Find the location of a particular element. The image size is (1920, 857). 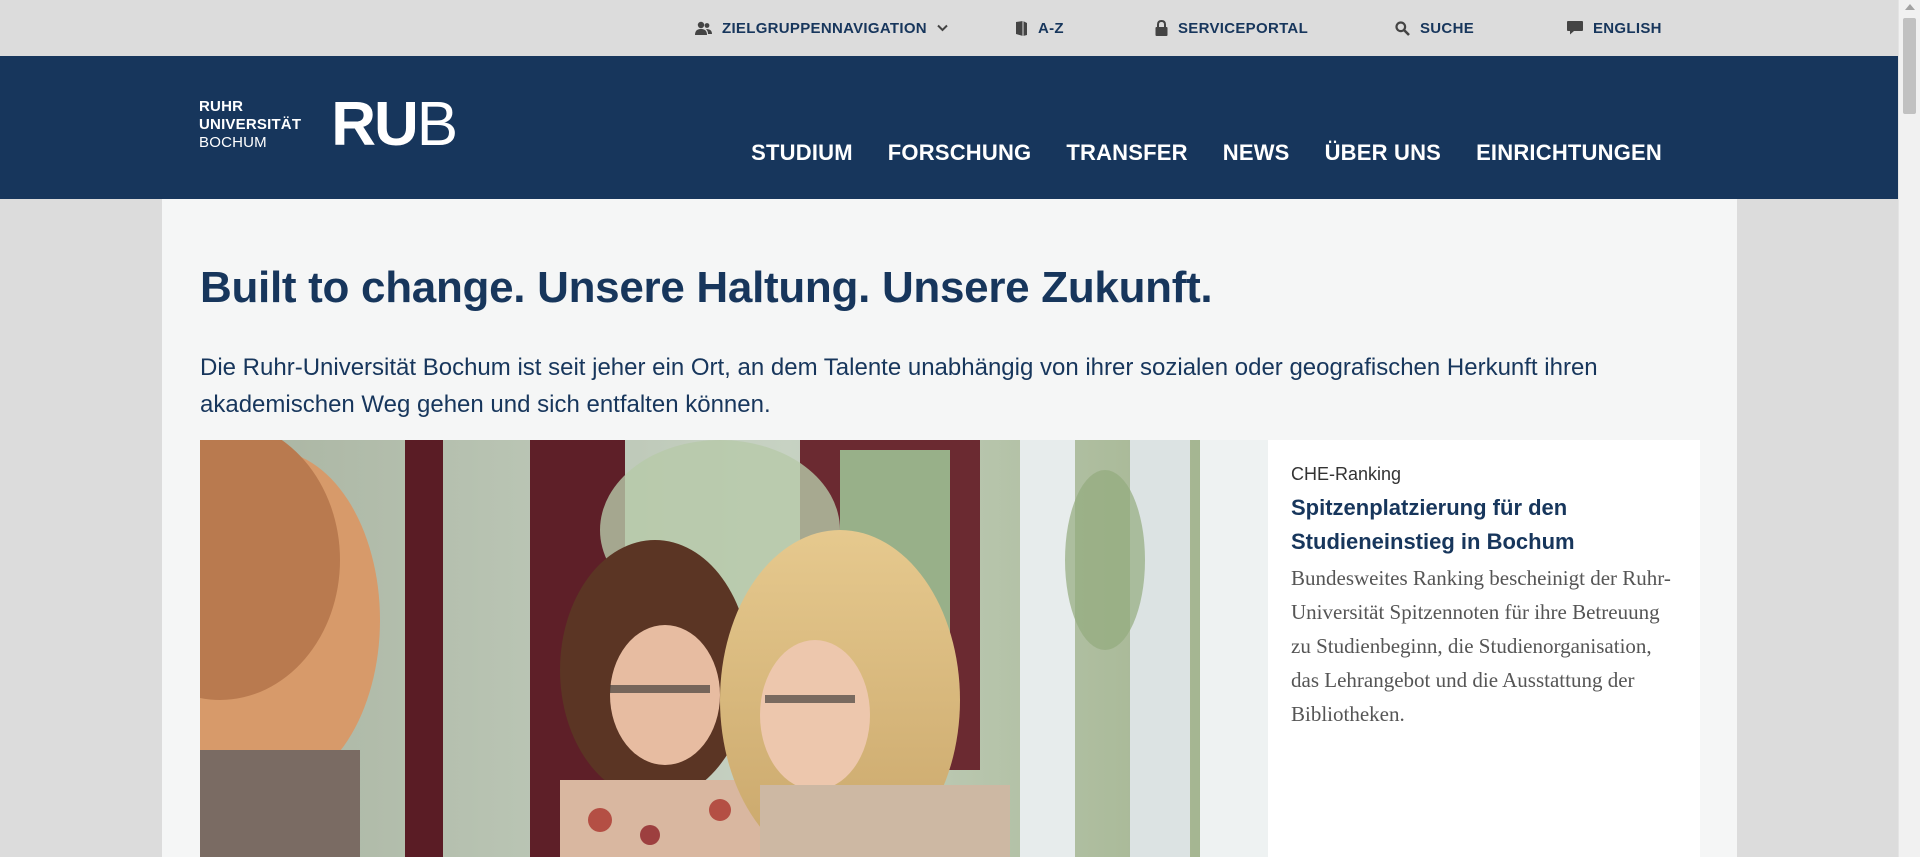

speech-bubble-icon is located at coordinates (1575, 28).